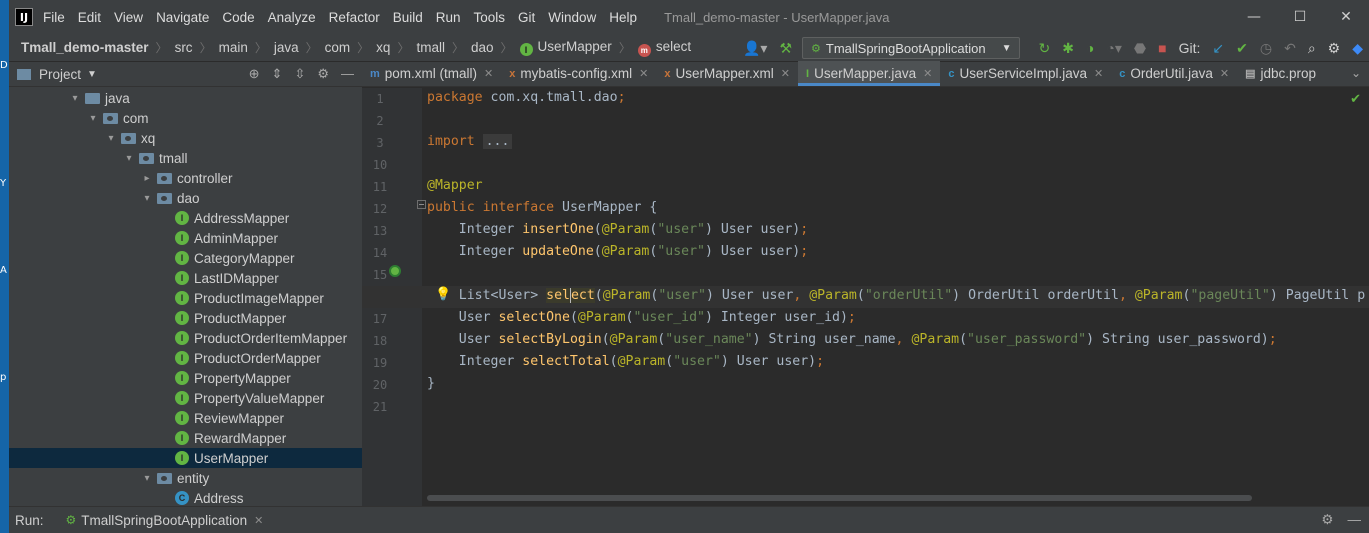  I want to click on menu-git: Git, so click(526, 17).